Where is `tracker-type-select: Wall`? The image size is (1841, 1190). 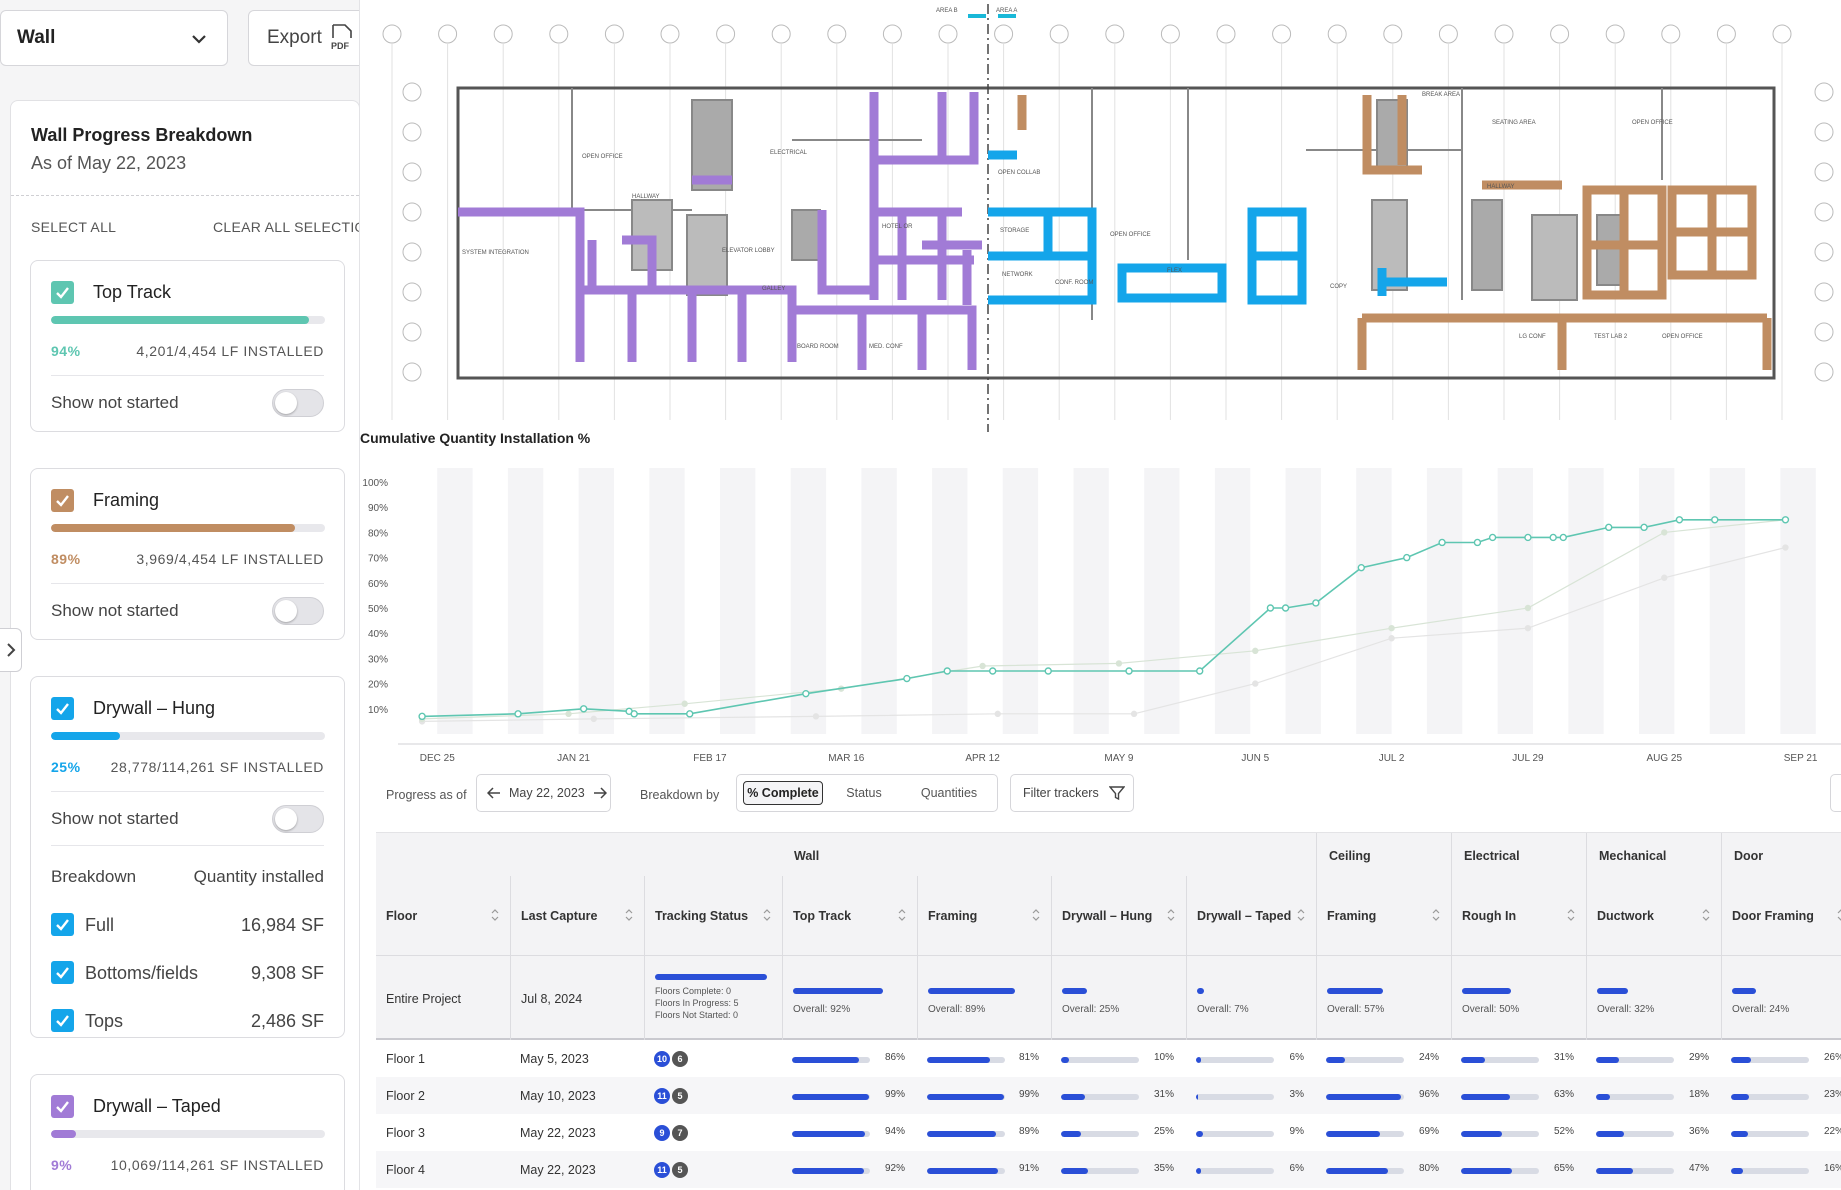
tracker-type-select: Wall is located at coordinates (114, 38).